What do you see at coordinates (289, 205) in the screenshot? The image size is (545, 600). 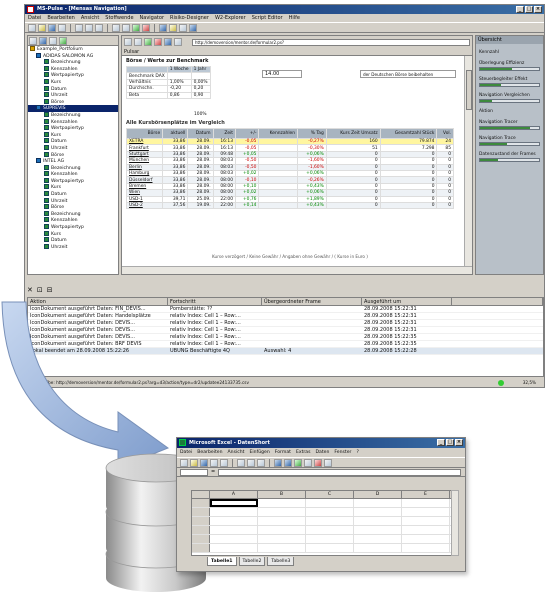 I see `comparison-row: USD-2 37,56 19.09. 22:00 +0,14 +0,43% 0 0 0` at bounding box center [289, 205].